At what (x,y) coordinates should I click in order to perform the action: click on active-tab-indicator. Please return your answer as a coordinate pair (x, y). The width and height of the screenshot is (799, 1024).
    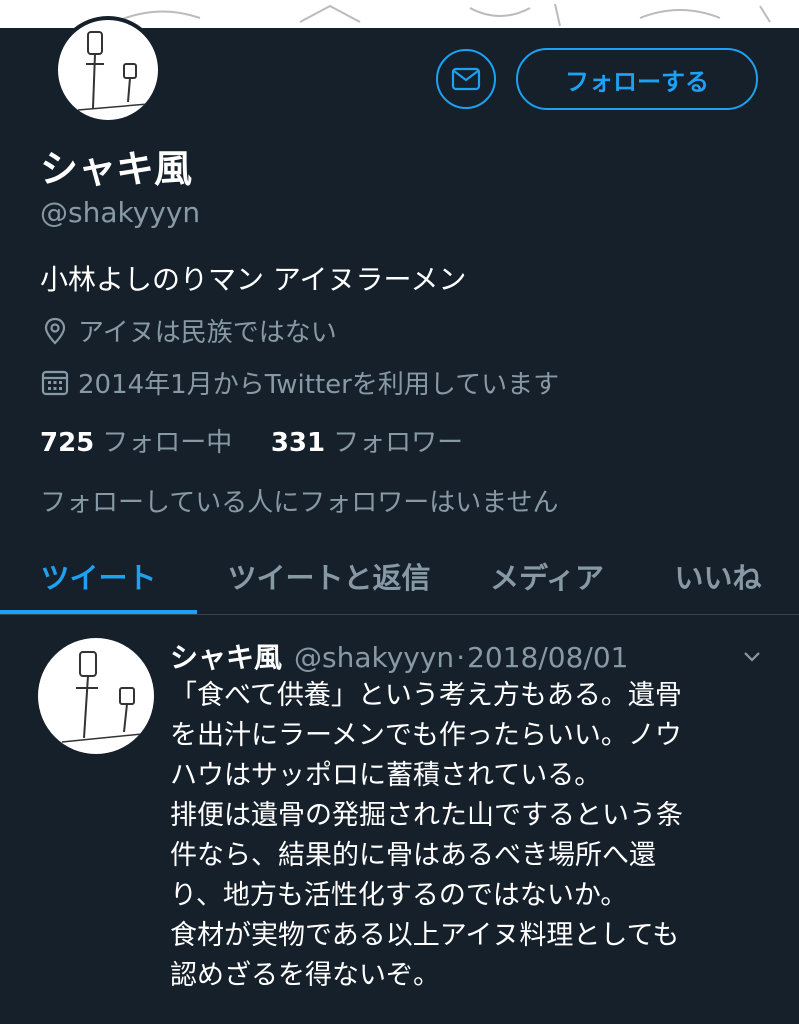
    Looking at the image, I should click on (98, 612).